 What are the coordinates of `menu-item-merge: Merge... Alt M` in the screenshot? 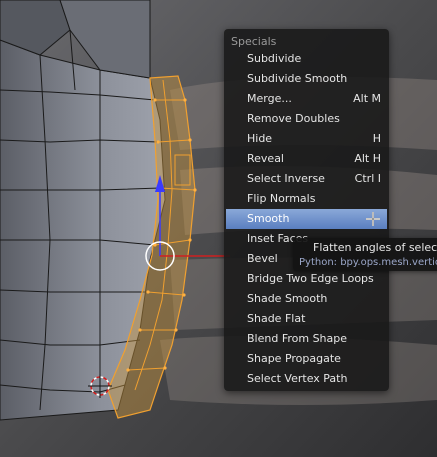 It's located at (306, 99).